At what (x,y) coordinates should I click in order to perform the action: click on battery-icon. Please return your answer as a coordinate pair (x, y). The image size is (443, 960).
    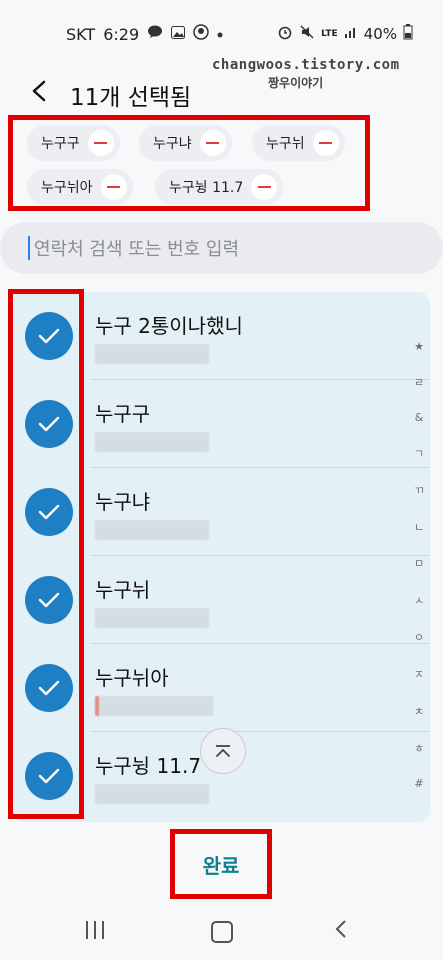
    Looking at the image, I should click on (408, 34).